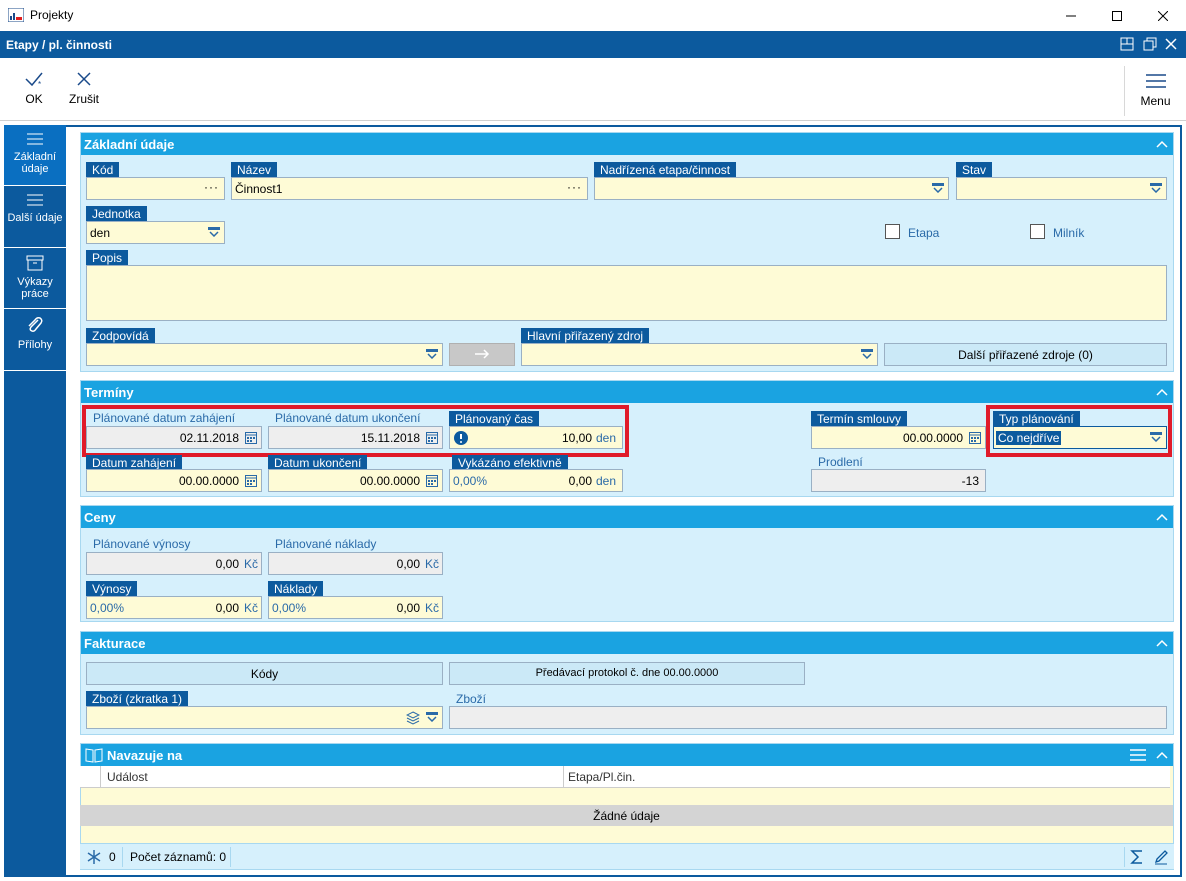 The image size is (1186, 881). What do you see at coordinates (593, 15) in the screenshot?
I see `window-titlebar: Projekty` at bounding box center [593, 15].